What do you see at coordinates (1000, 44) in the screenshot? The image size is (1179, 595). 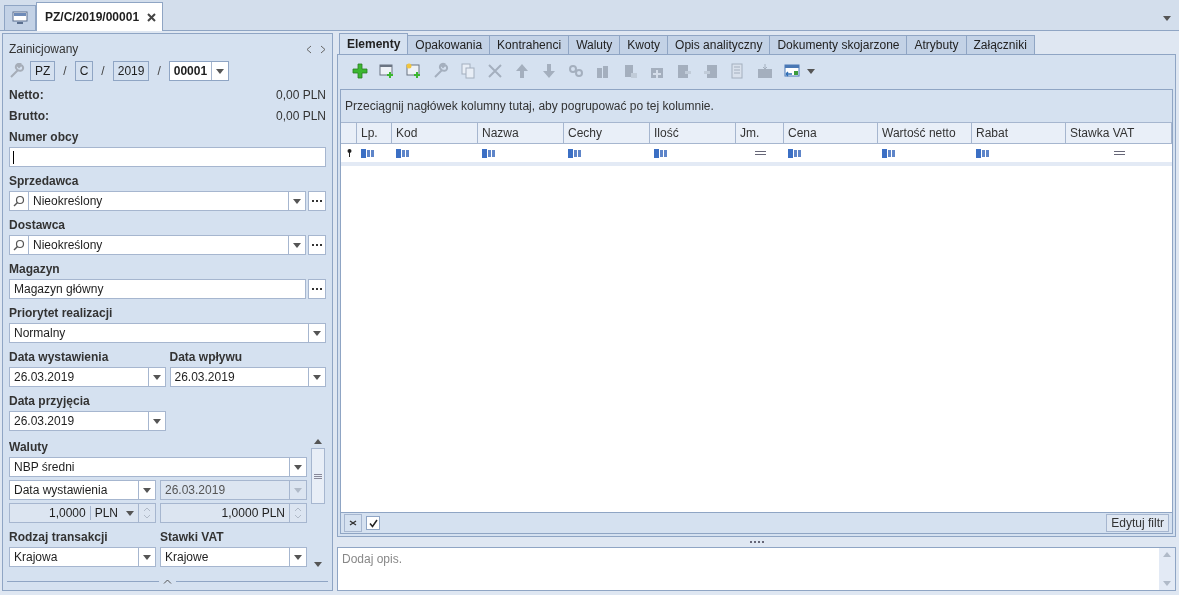 I see `tab: Załączniki` at bounding box center [1000, 44].